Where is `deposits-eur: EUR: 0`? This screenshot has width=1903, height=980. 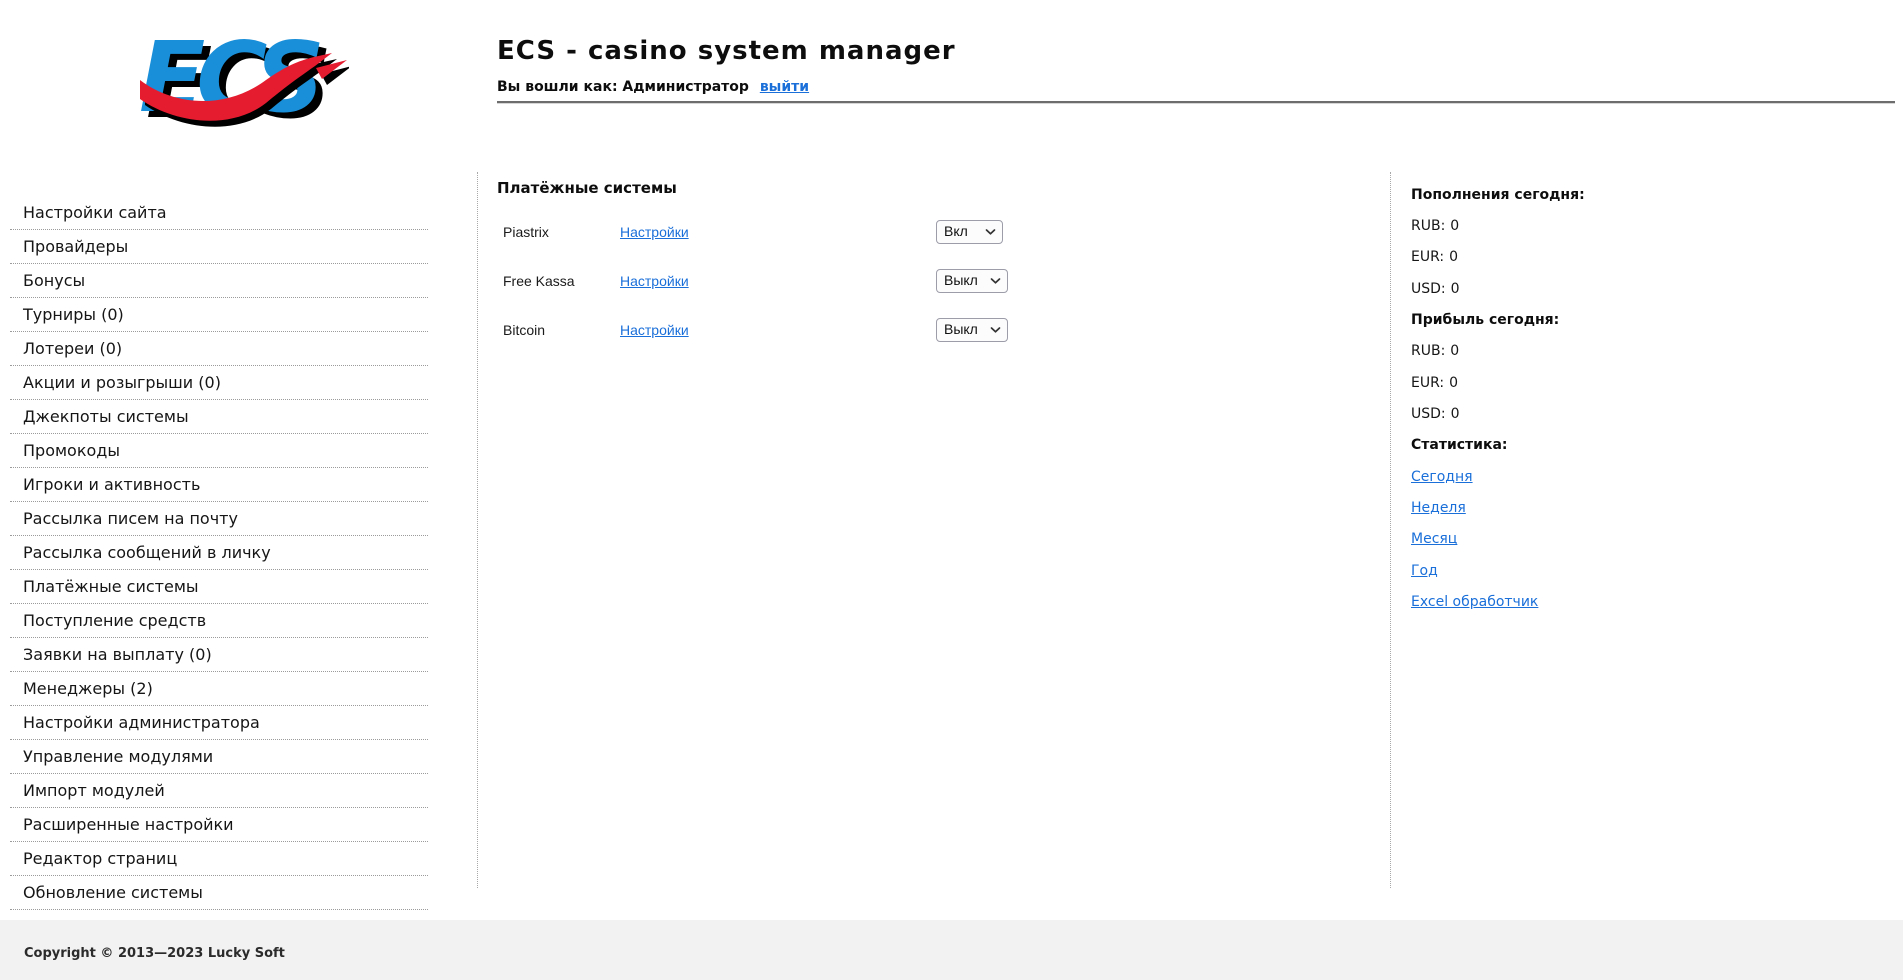
deposits-eur: EUR: 0 is located at coordinates (1561, 257).